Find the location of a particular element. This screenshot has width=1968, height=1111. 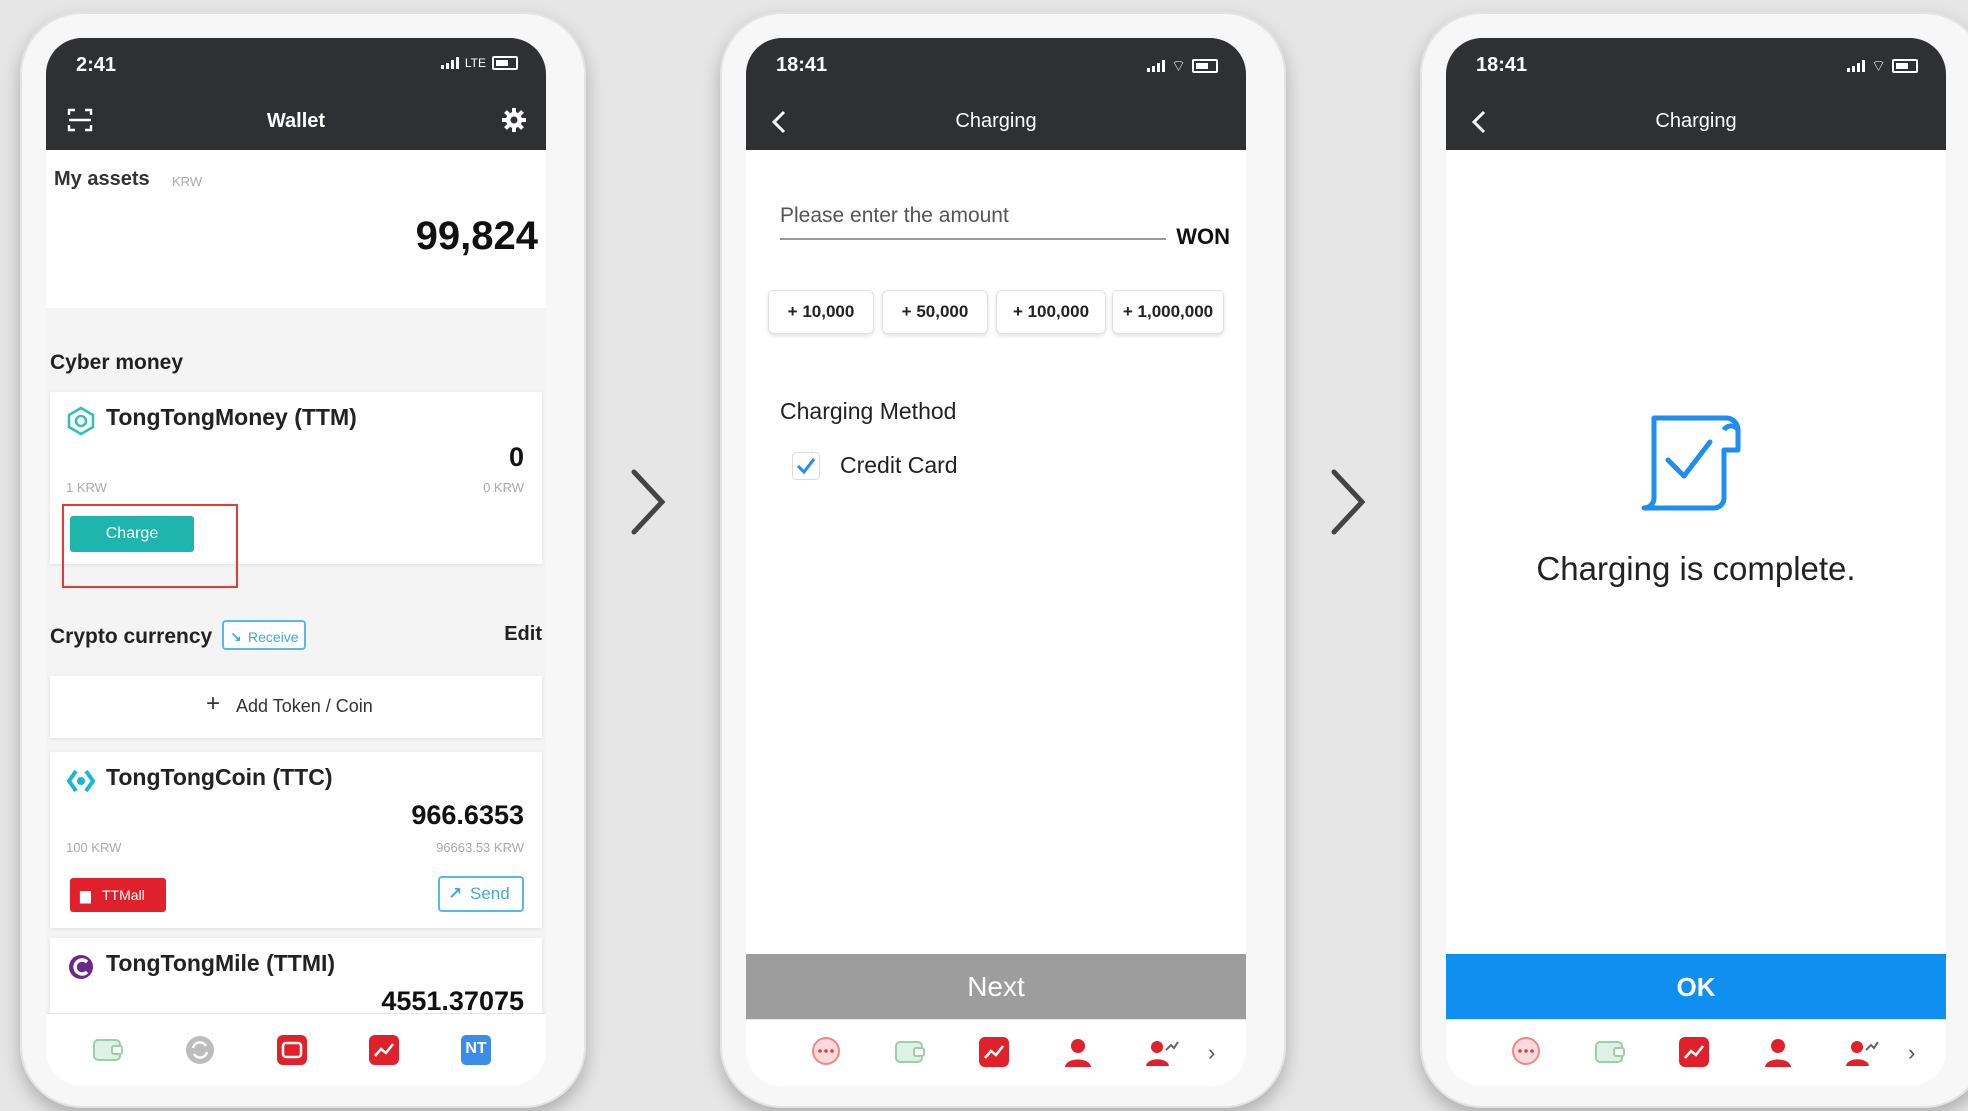

completion-message: Charging is complete. is located at coordinates (1696, 568).